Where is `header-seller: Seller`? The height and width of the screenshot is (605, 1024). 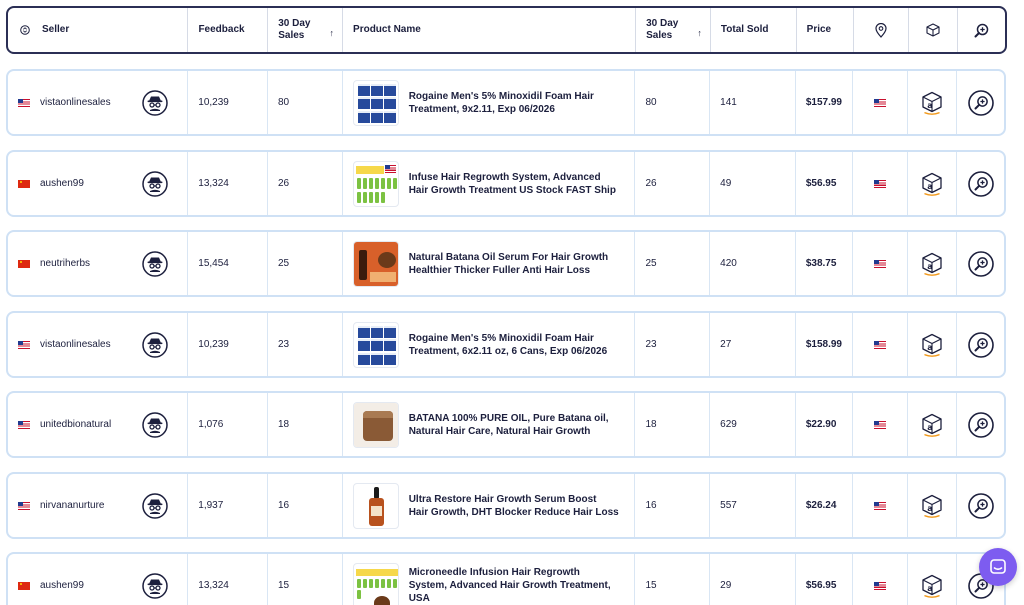
header-seller: Seller is located at coordinates (98, 30).